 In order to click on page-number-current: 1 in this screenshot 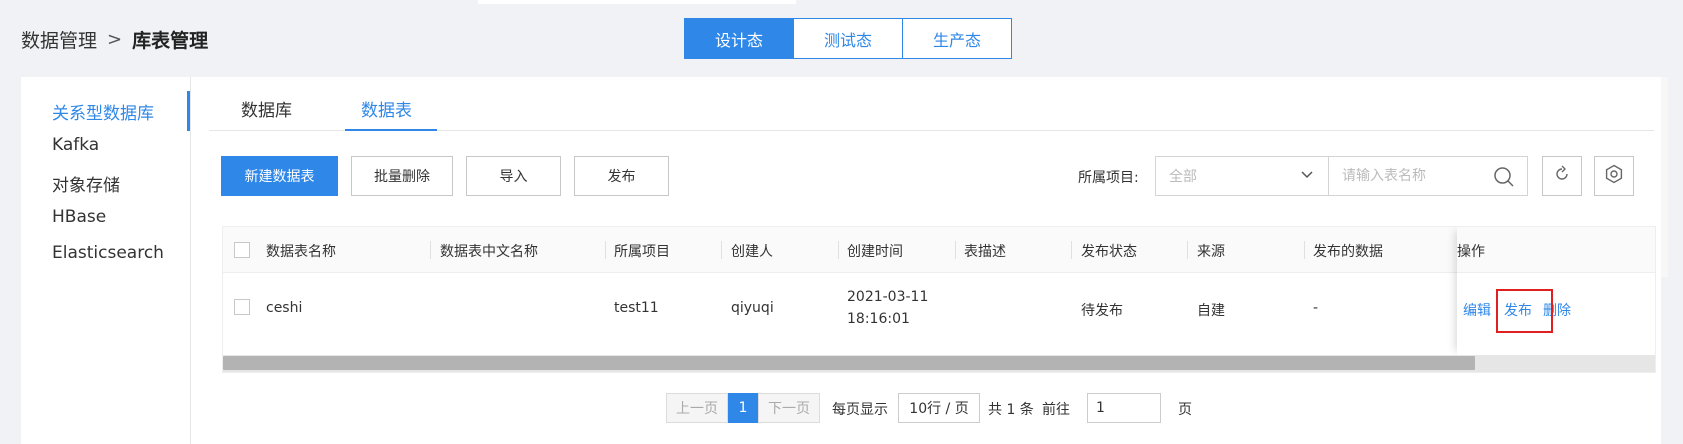, I will do `click(743, 408)`.